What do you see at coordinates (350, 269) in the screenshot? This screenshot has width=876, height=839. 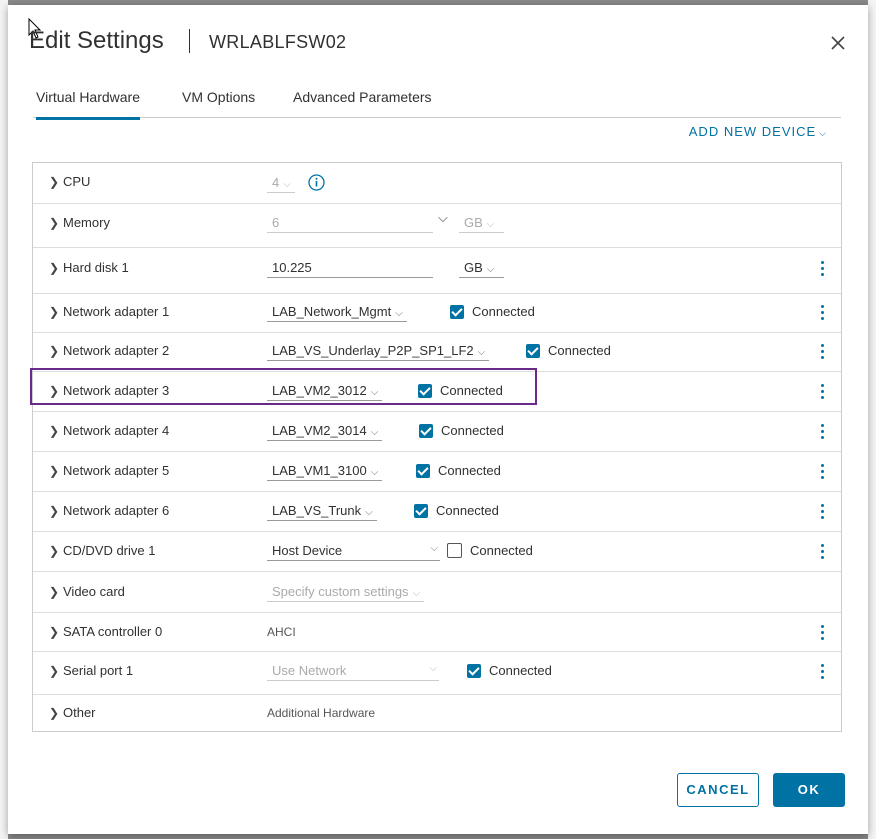 I see `hard-disk-size-input: 10.225` at bounding box center [350, 269].